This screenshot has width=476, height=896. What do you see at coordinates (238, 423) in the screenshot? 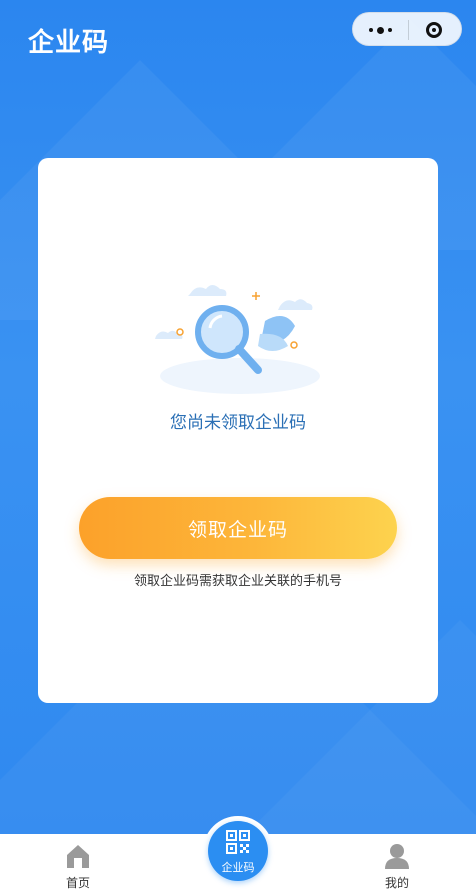
I see `empty-state-text: 您尚未领取企业码` at bounding box center [238, 423].